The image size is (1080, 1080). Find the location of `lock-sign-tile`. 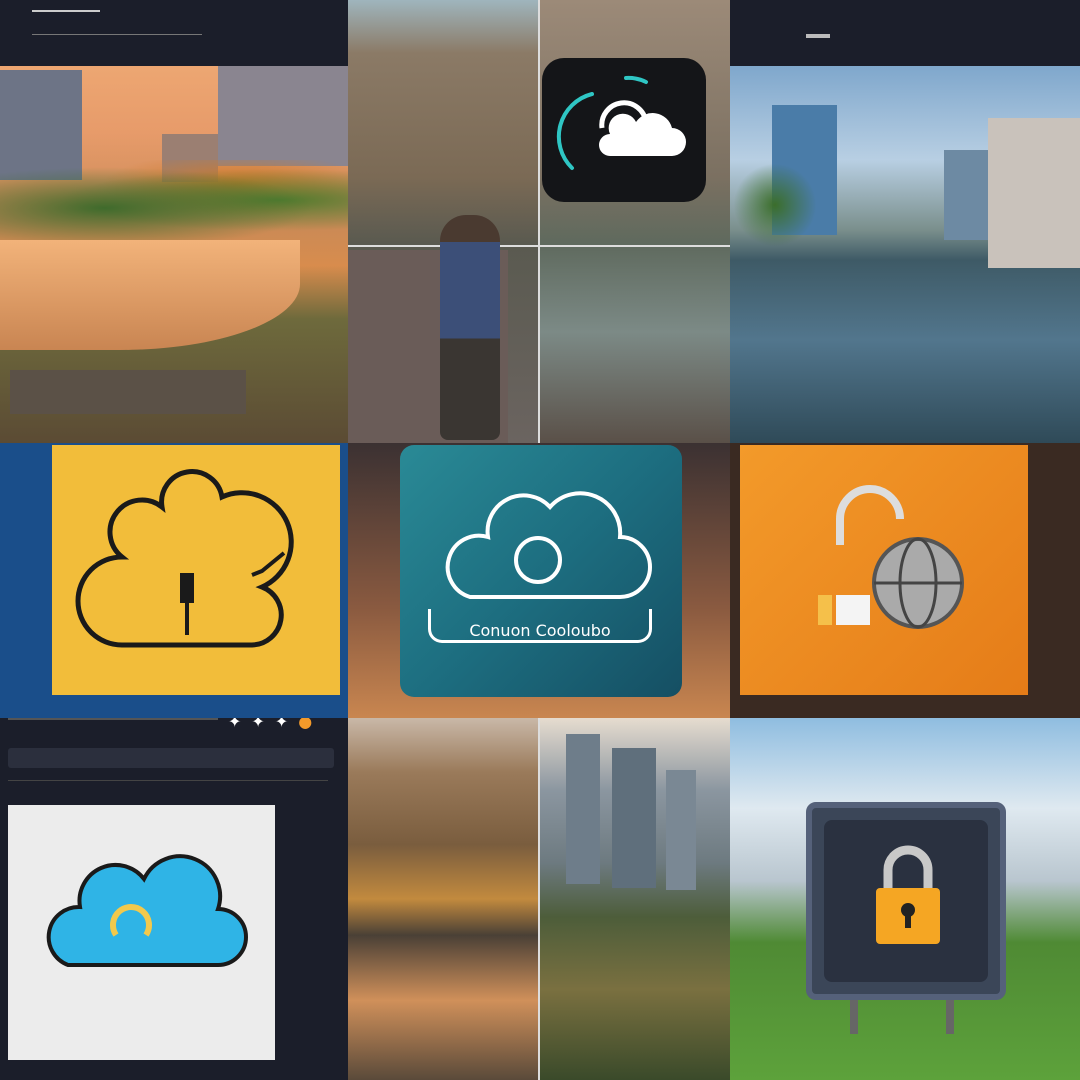

lock-sign-tile is located at coordinates (905, 899).